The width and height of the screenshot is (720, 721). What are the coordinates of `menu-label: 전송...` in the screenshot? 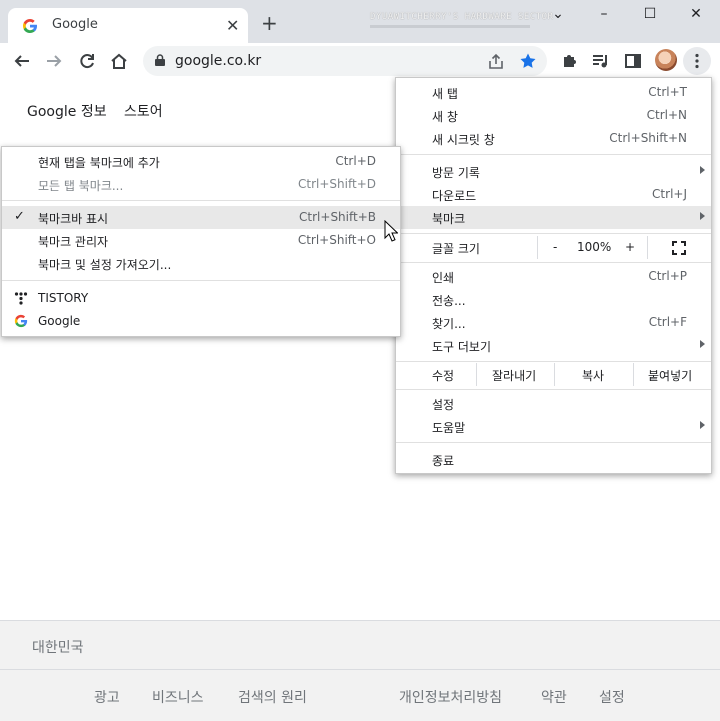 It's located at (449, 301).